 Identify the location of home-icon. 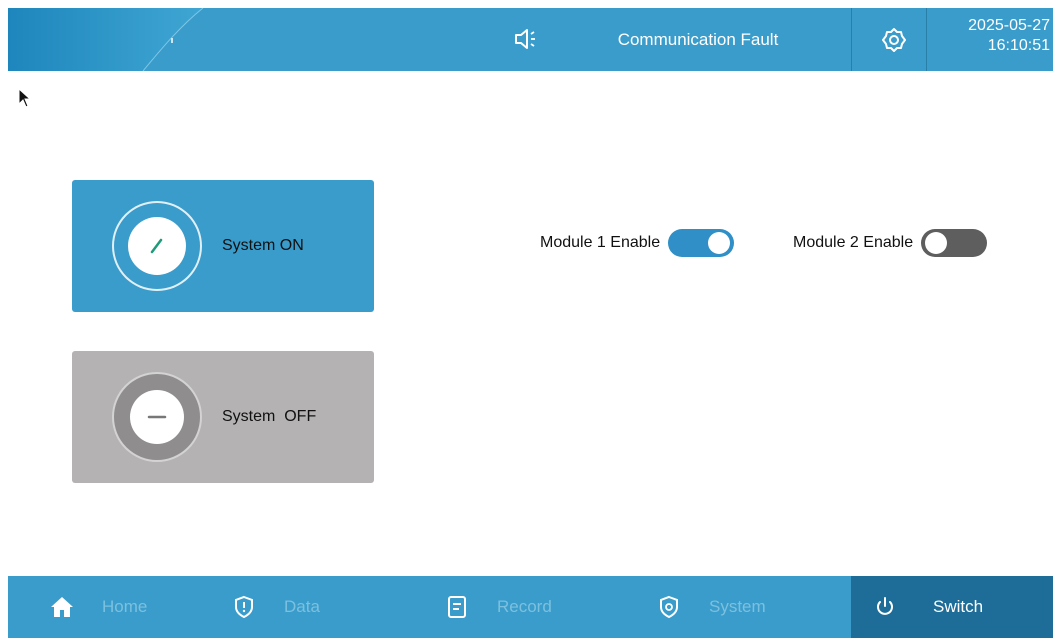
(62, 607).